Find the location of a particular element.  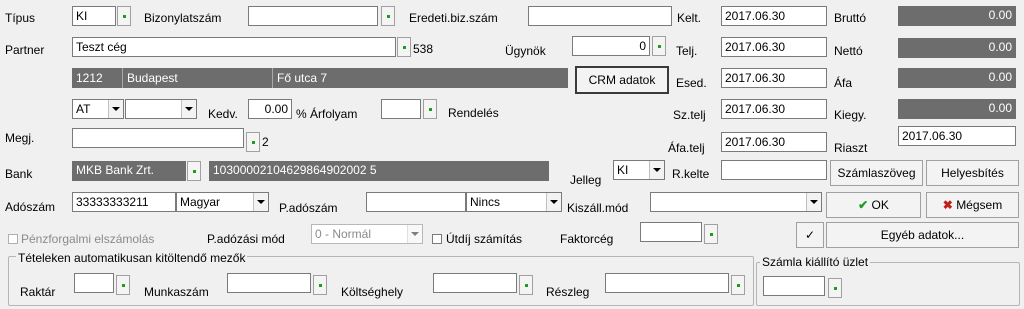

label-afatelj: Áfa.telj is located at coordinates (686, 148).